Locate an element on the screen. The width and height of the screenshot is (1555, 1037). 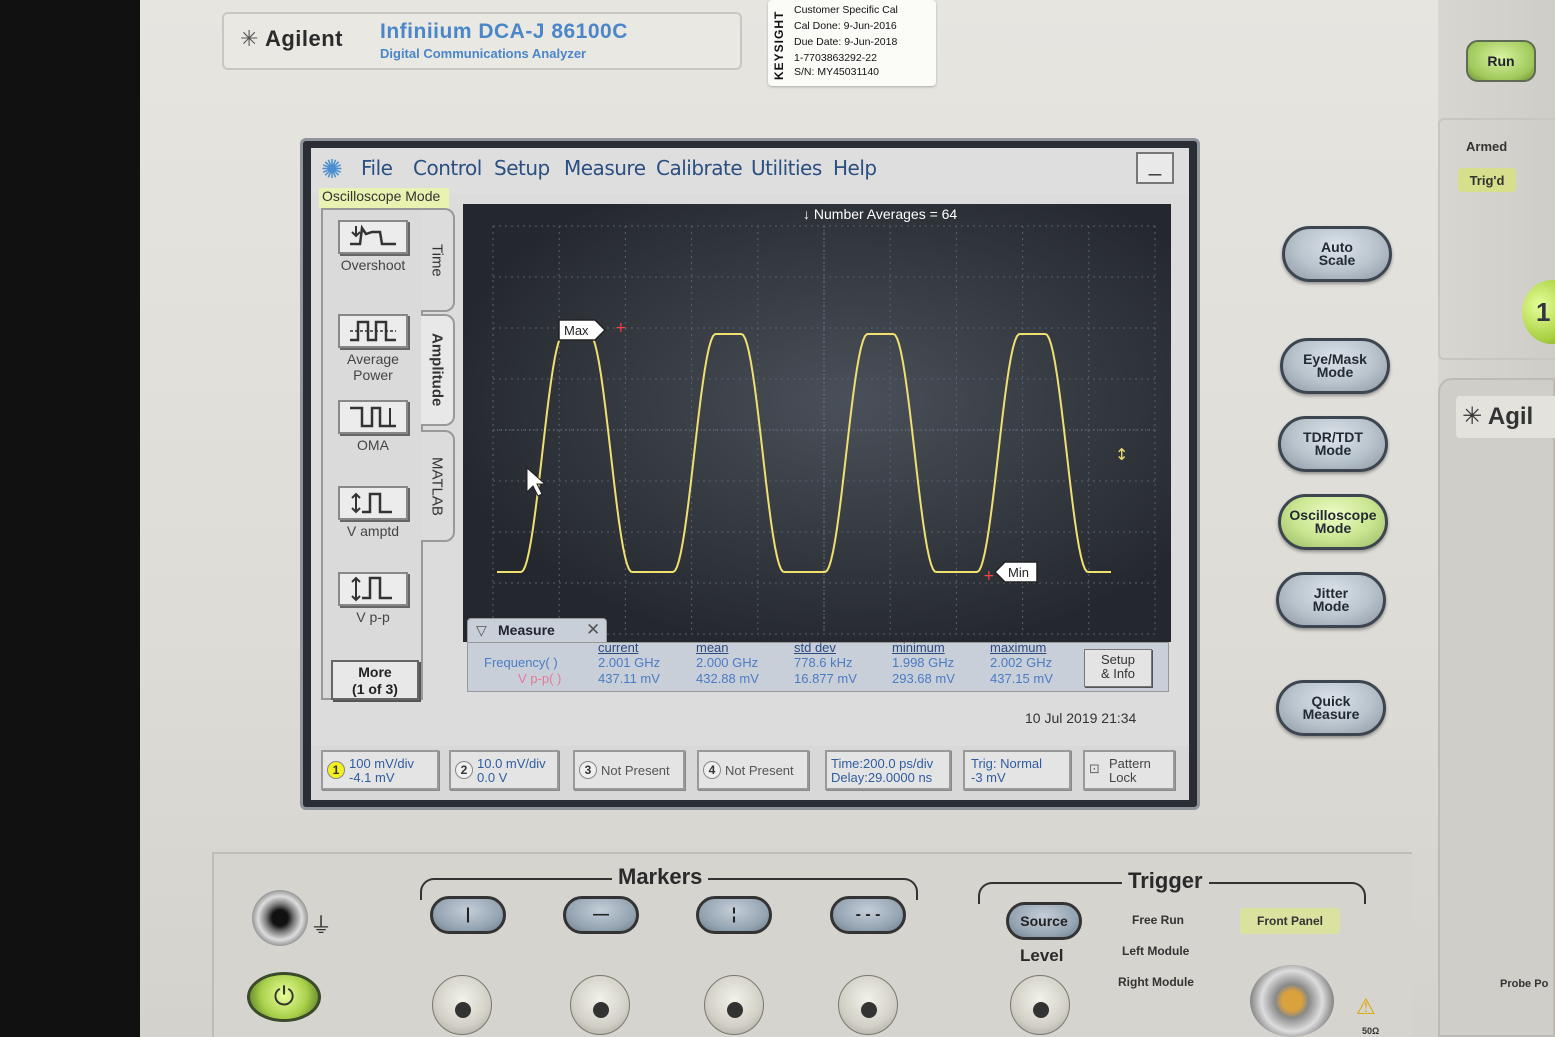
vpp-label: V p-p( ) is located at coordinates (540, 678).